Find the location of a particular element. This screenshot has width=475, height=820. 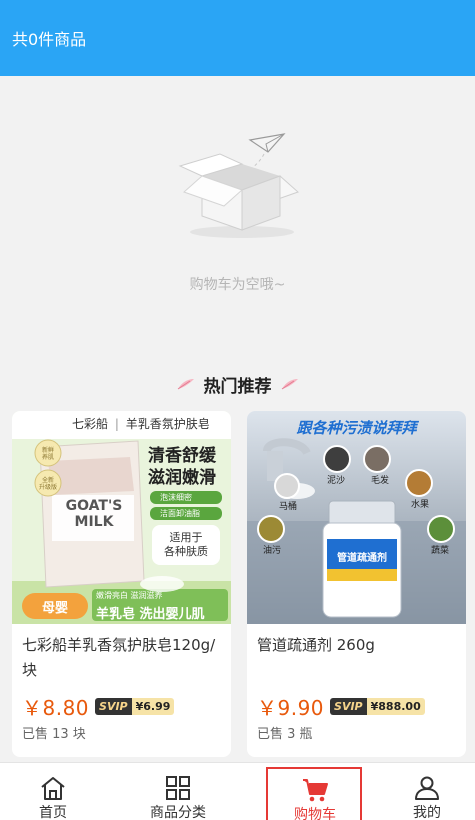

drain-label-3: 马桶 is located at coordinates (288, 507).